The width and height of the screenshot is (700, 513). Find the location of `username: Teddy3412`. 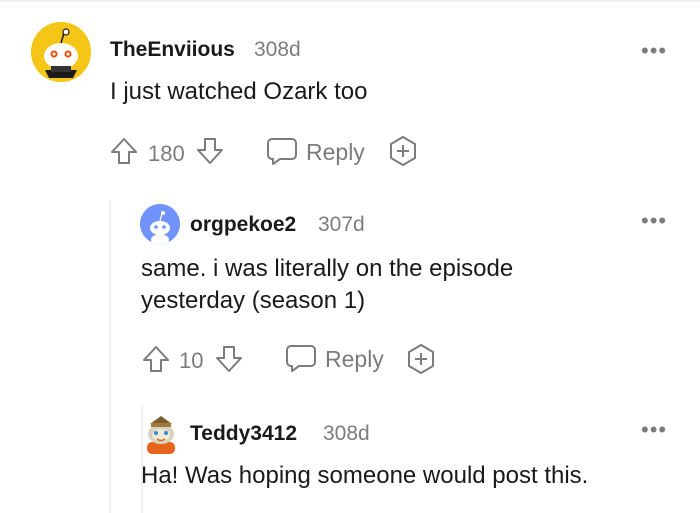

username: Teddy3412 is located at coordinates (243, 434).